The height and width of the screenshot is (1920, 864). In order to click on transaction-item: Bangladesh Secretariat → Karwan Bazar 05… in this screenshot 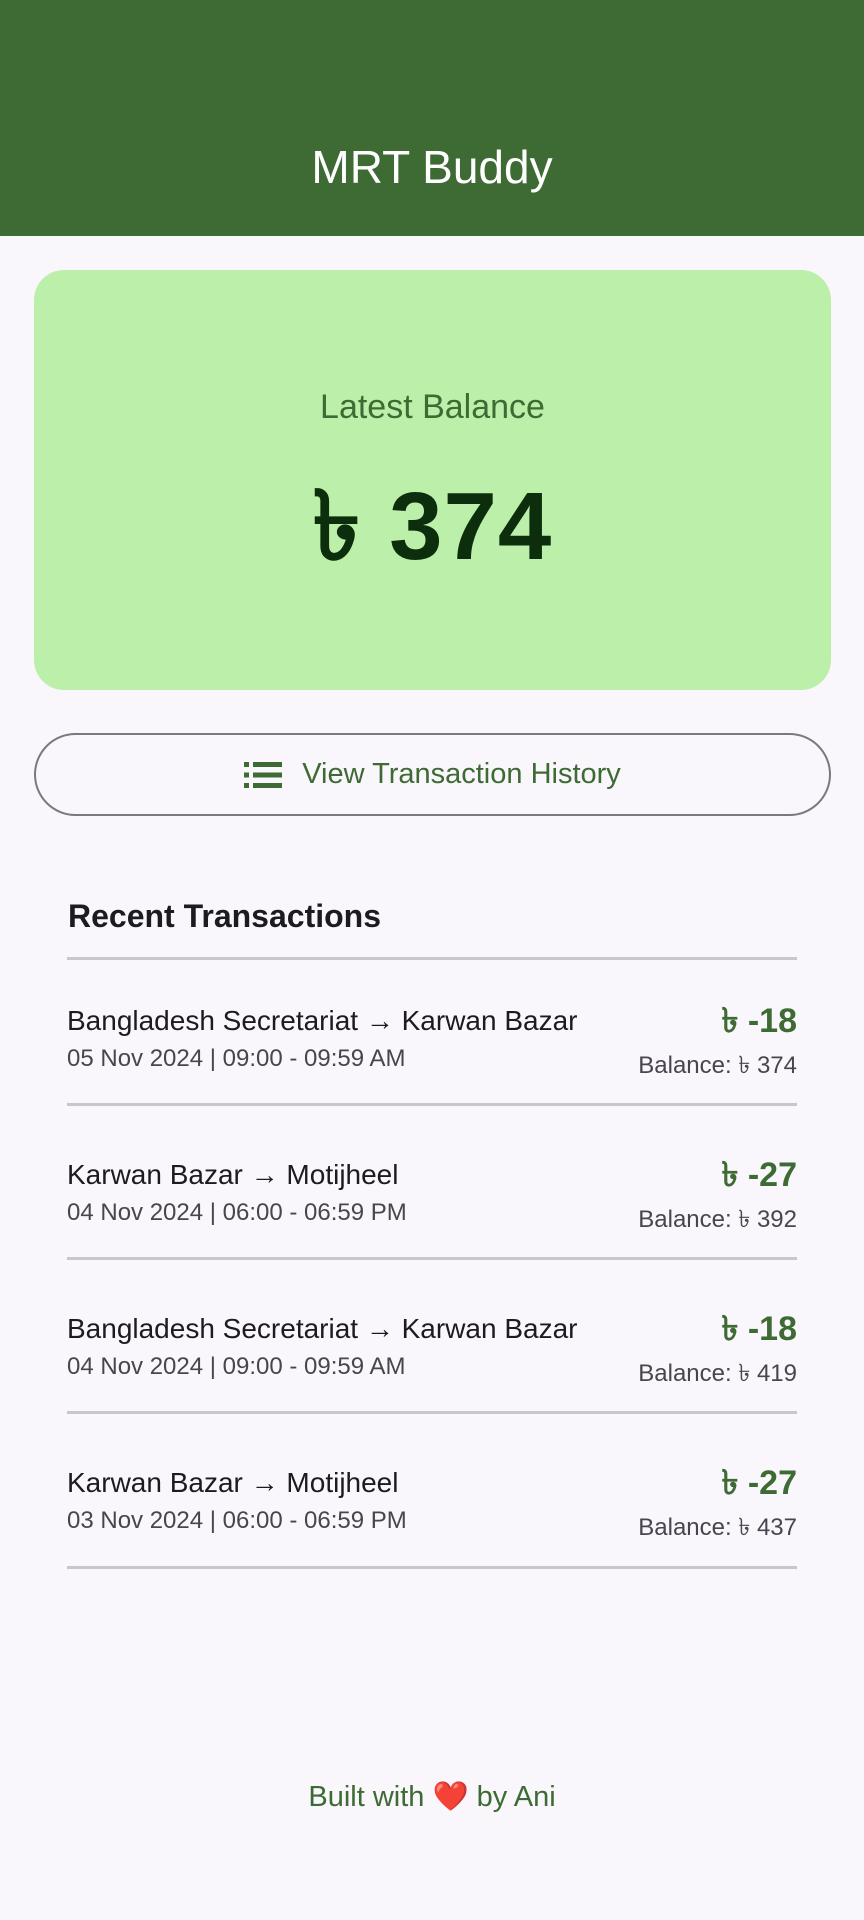, I will do `click(432, 1050)`.